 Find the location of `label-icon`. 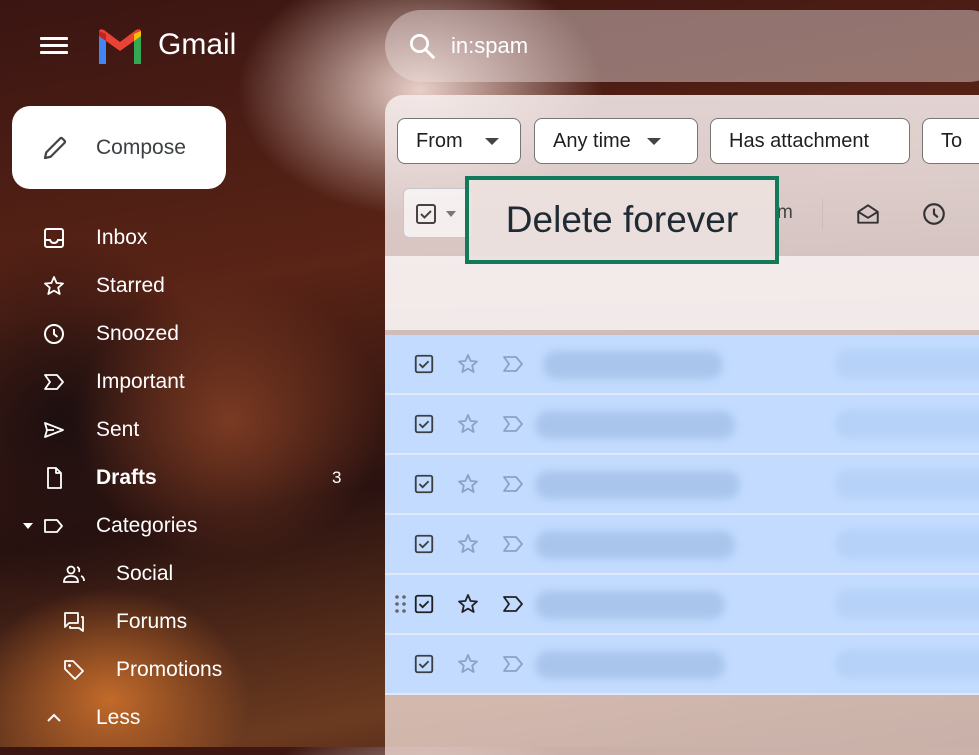

label-icon is located at coordinates (53, 526).